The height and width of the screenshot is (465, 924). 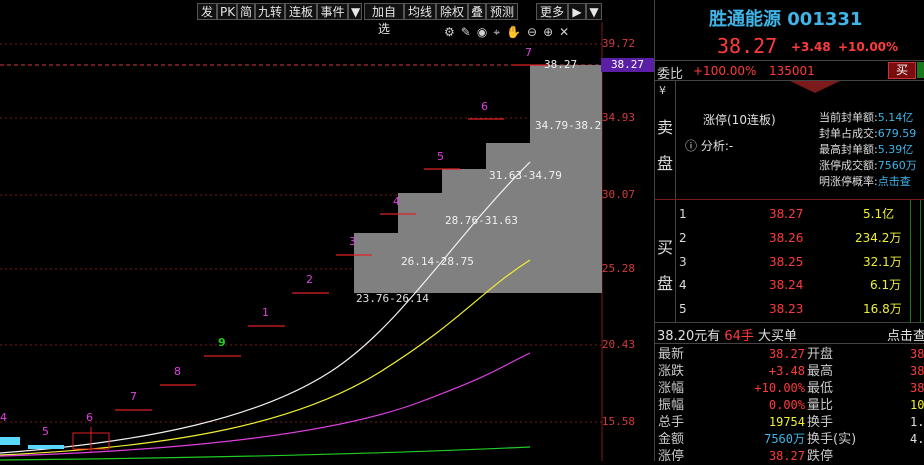 What do you see at coordinates (665, 127) in the screenshot?
I see `sell-side-label-1: 卖` at bounding box center [665, 127].